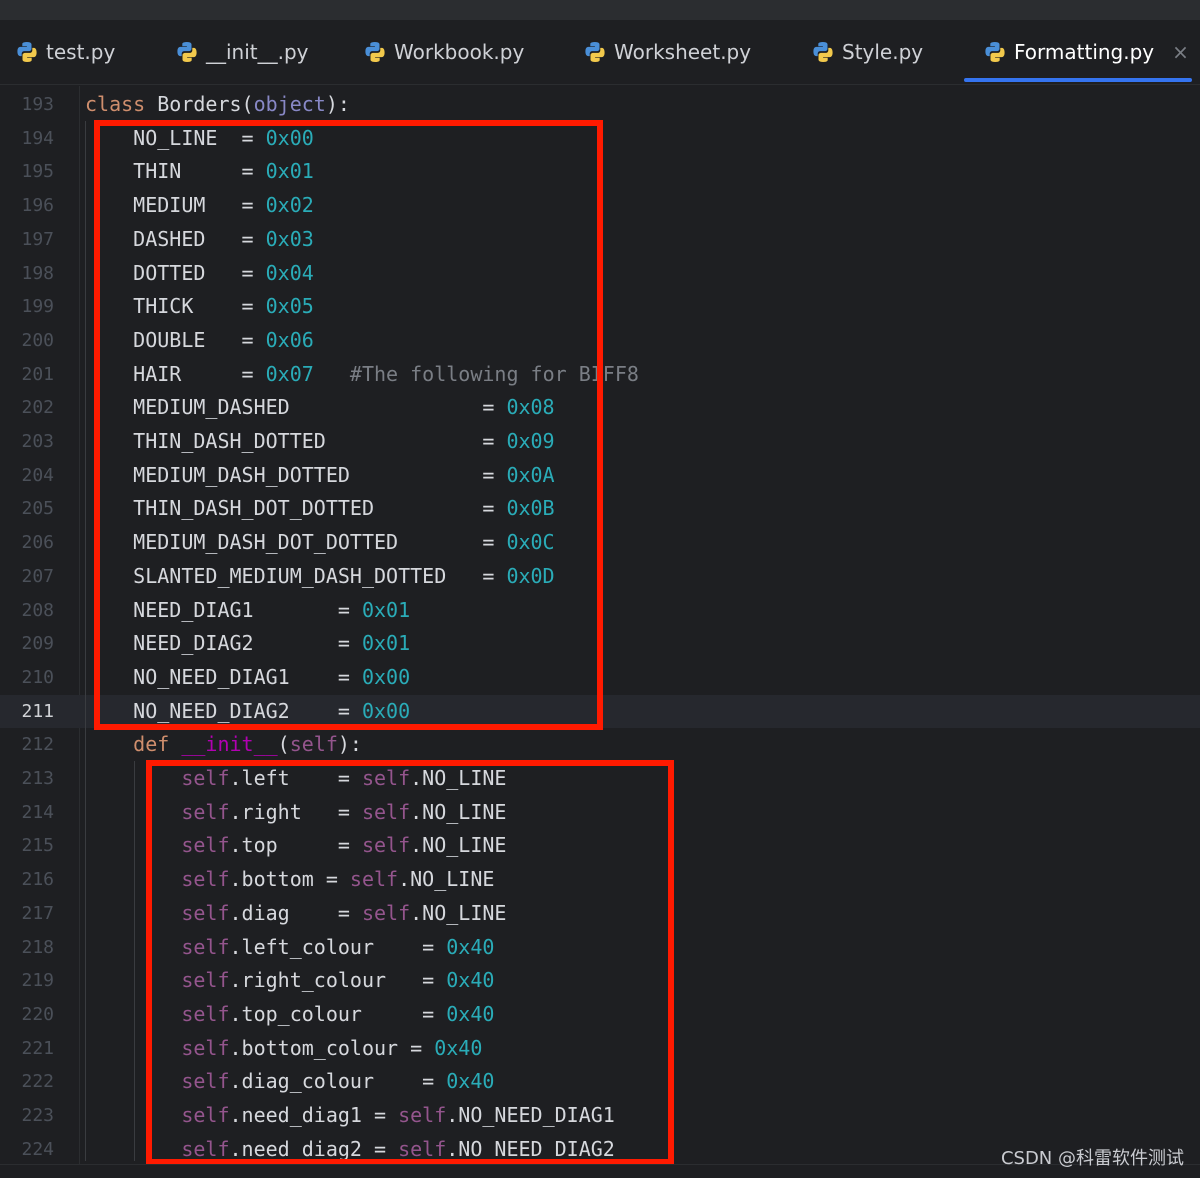 The height and width of the screenshot is (1178, 1200). I want to click on line-number: 209, so click(37, 644).